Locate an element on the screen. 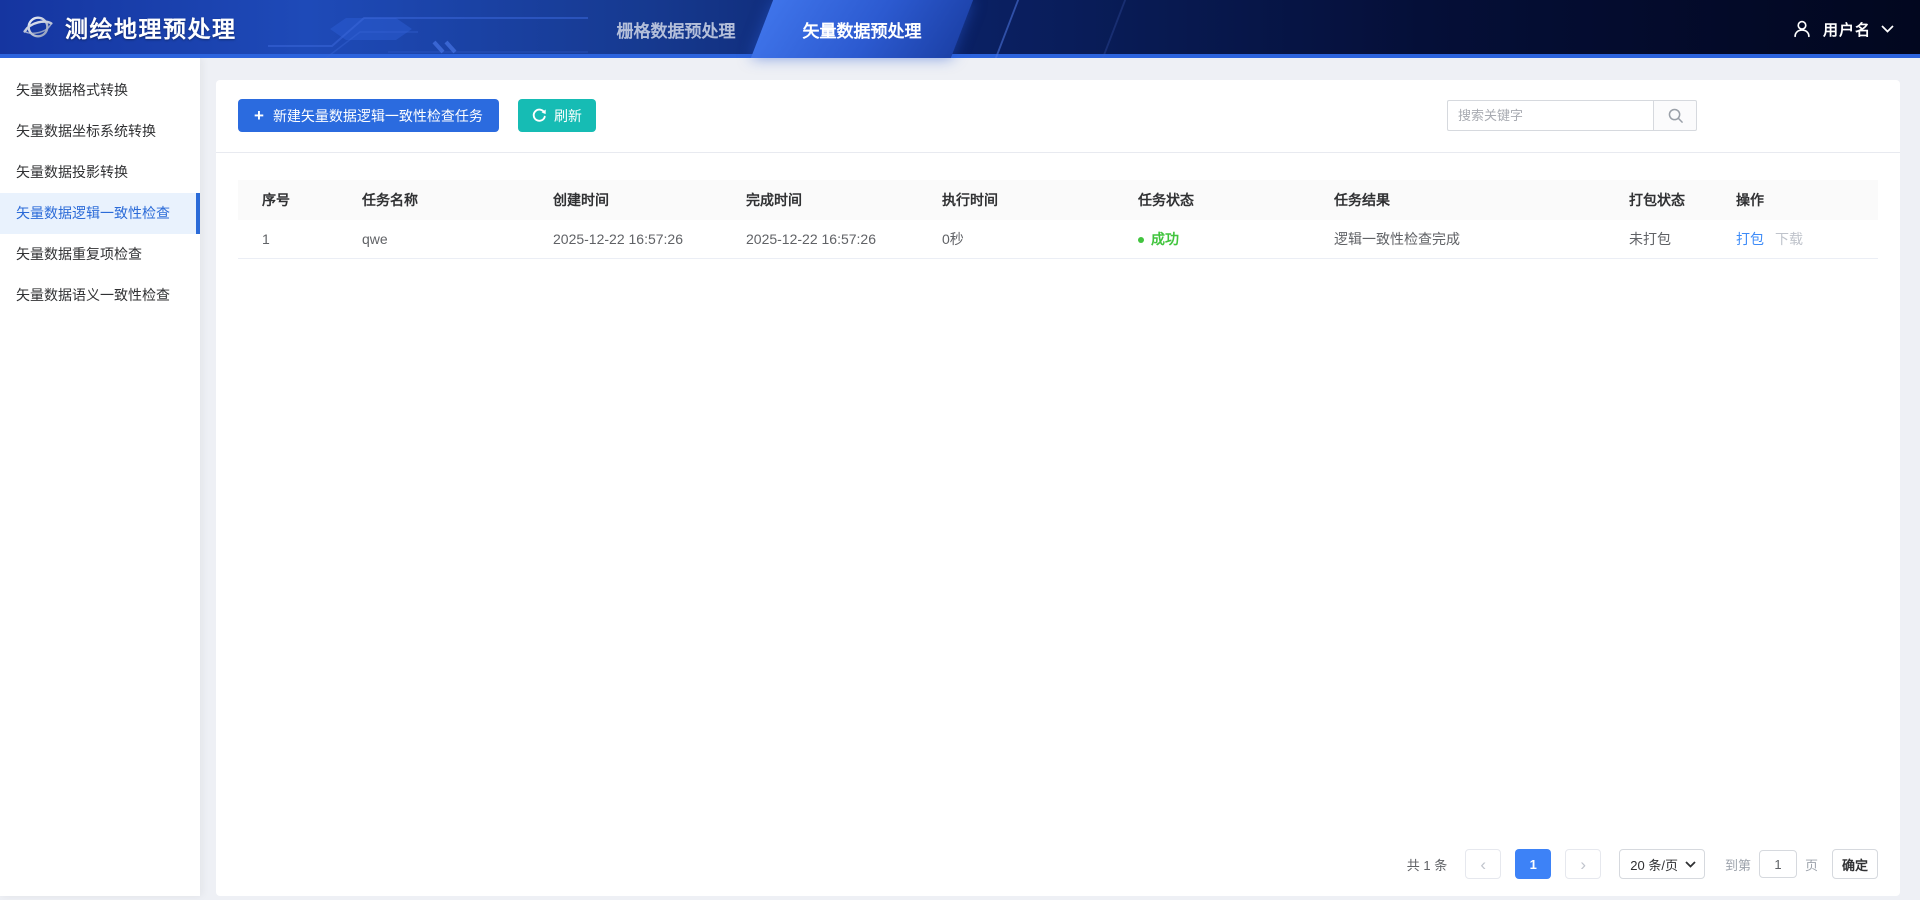 The height and width of the screenshot is (900, 1920). app-logo: 测绘地理预处理 is located at coordinates (129, 27).